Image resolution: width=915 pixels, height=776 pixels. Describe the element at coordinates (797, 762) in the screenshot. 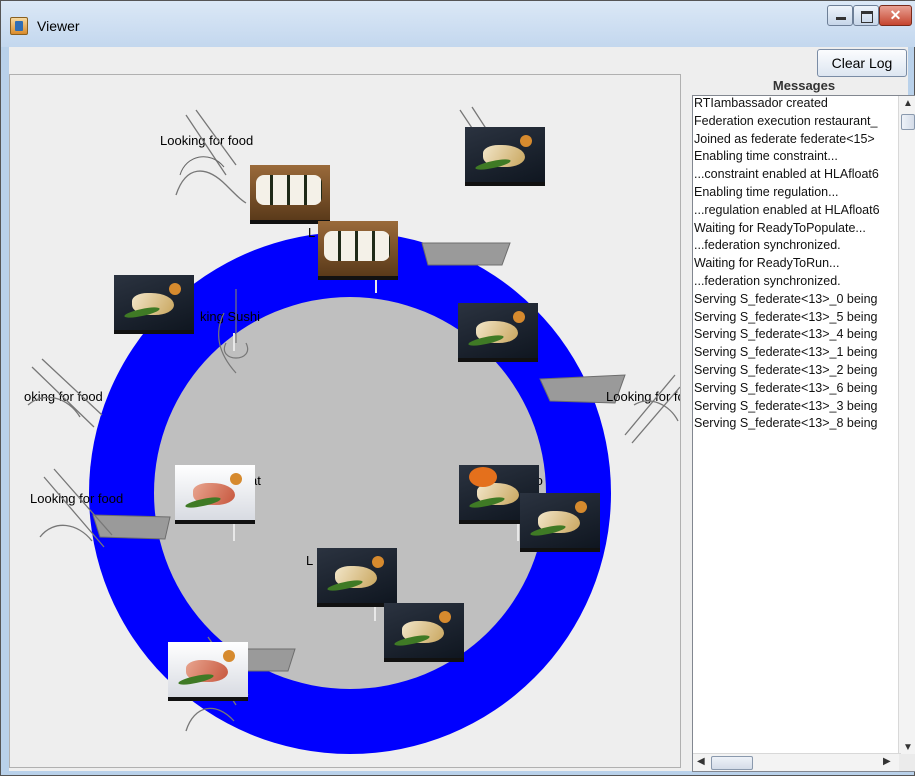

I see `horizontal-scrollbar: ◀ ▶` at that location.